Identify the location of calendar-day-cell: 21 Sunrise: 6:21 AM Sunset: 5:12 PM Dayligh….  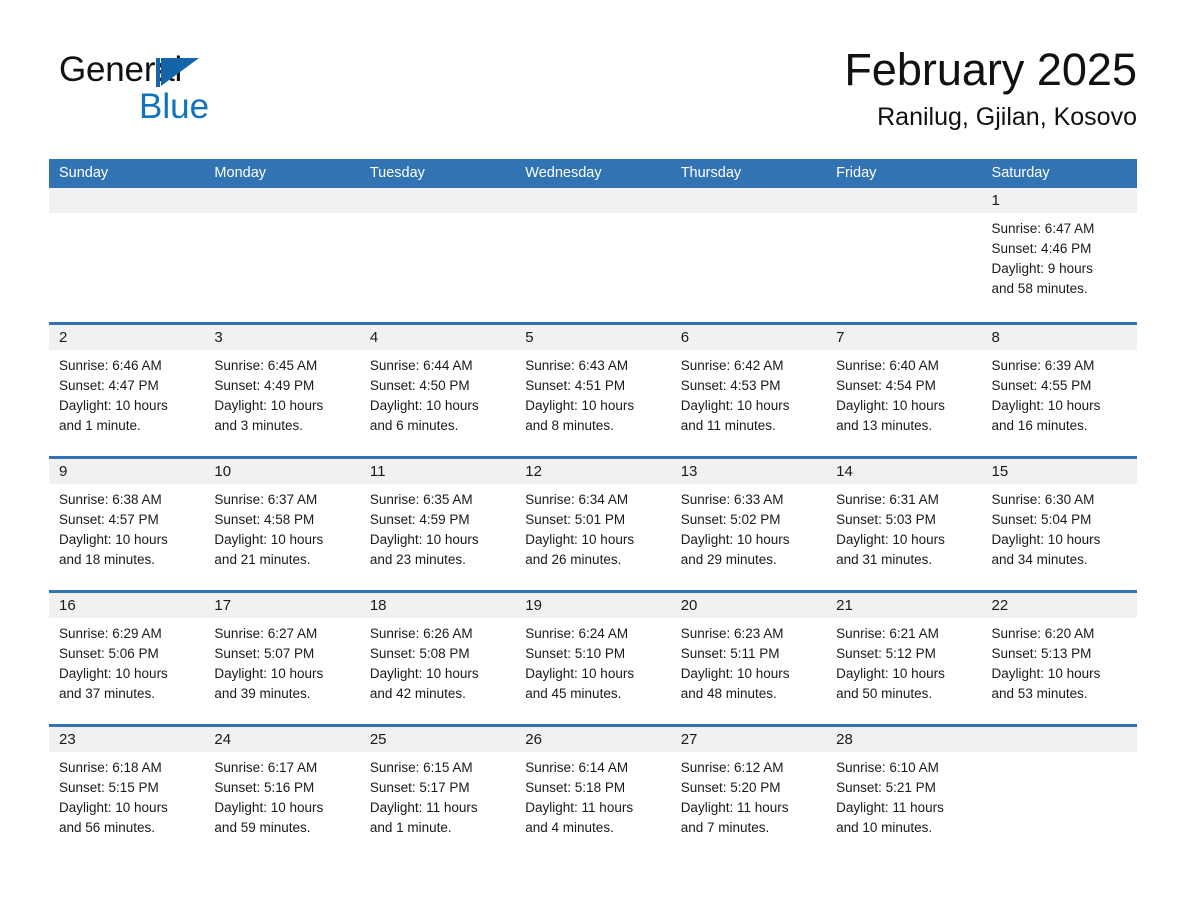
(904, 655).